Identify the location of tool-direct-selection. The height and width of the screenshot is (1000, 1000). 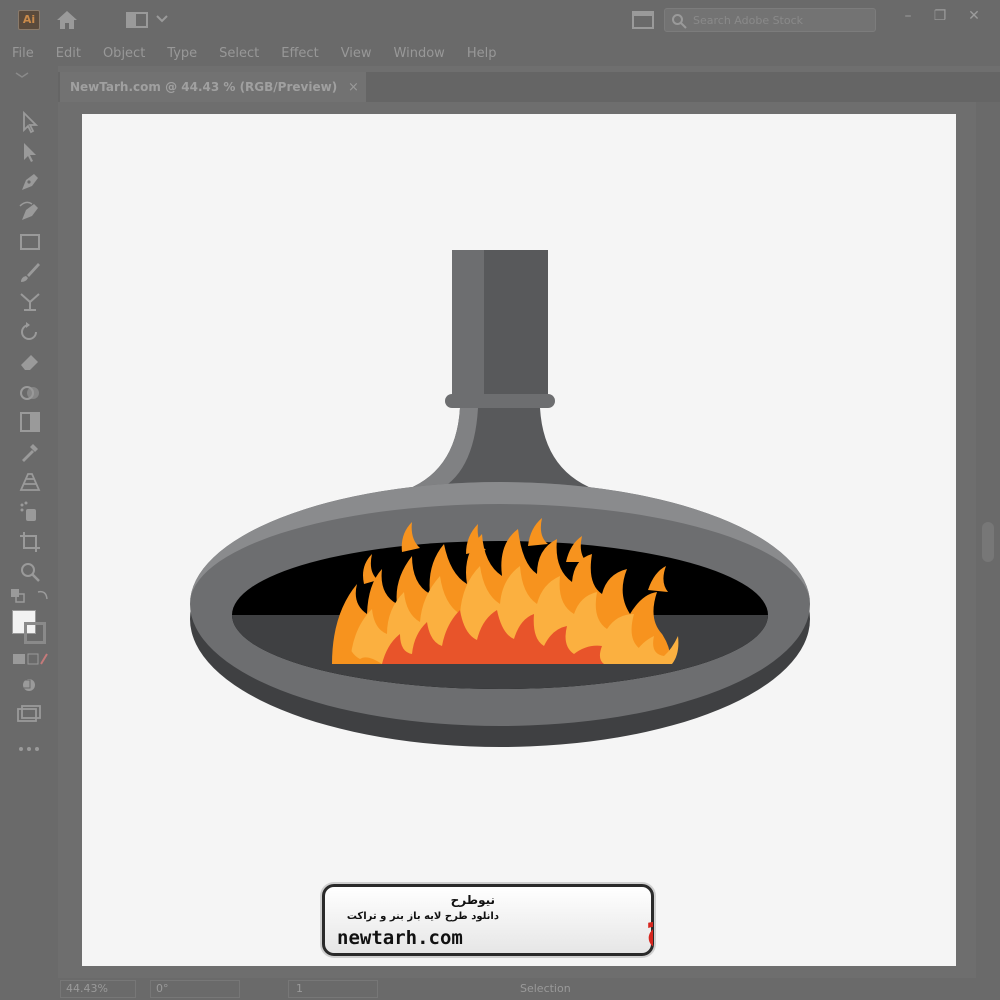
(30, 152).